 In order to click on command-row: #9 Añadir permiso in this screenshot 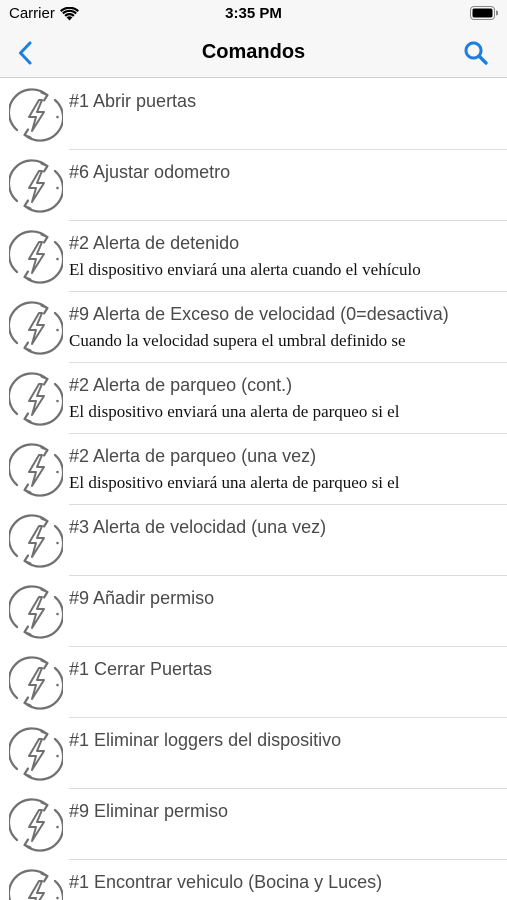, I will do `click(253, 611)`.